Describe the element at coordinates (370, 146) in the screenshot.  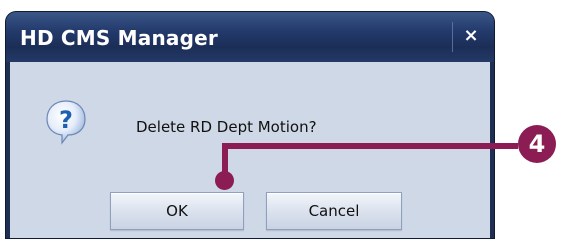
I see `callout-leader-horizontal` at that location.